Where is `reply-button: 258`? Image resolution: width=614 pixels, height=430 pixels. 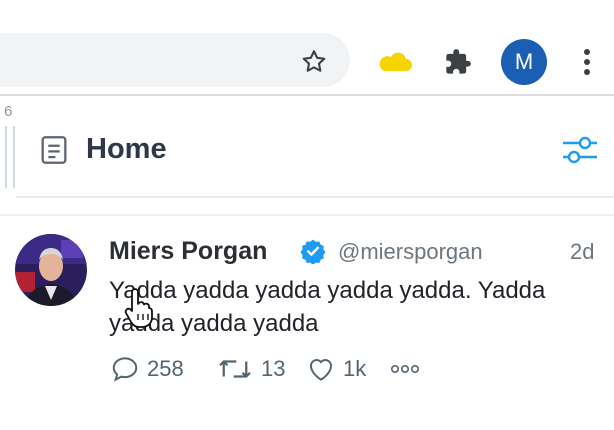 reply-button: 258 is located at coordinates (146, 369).